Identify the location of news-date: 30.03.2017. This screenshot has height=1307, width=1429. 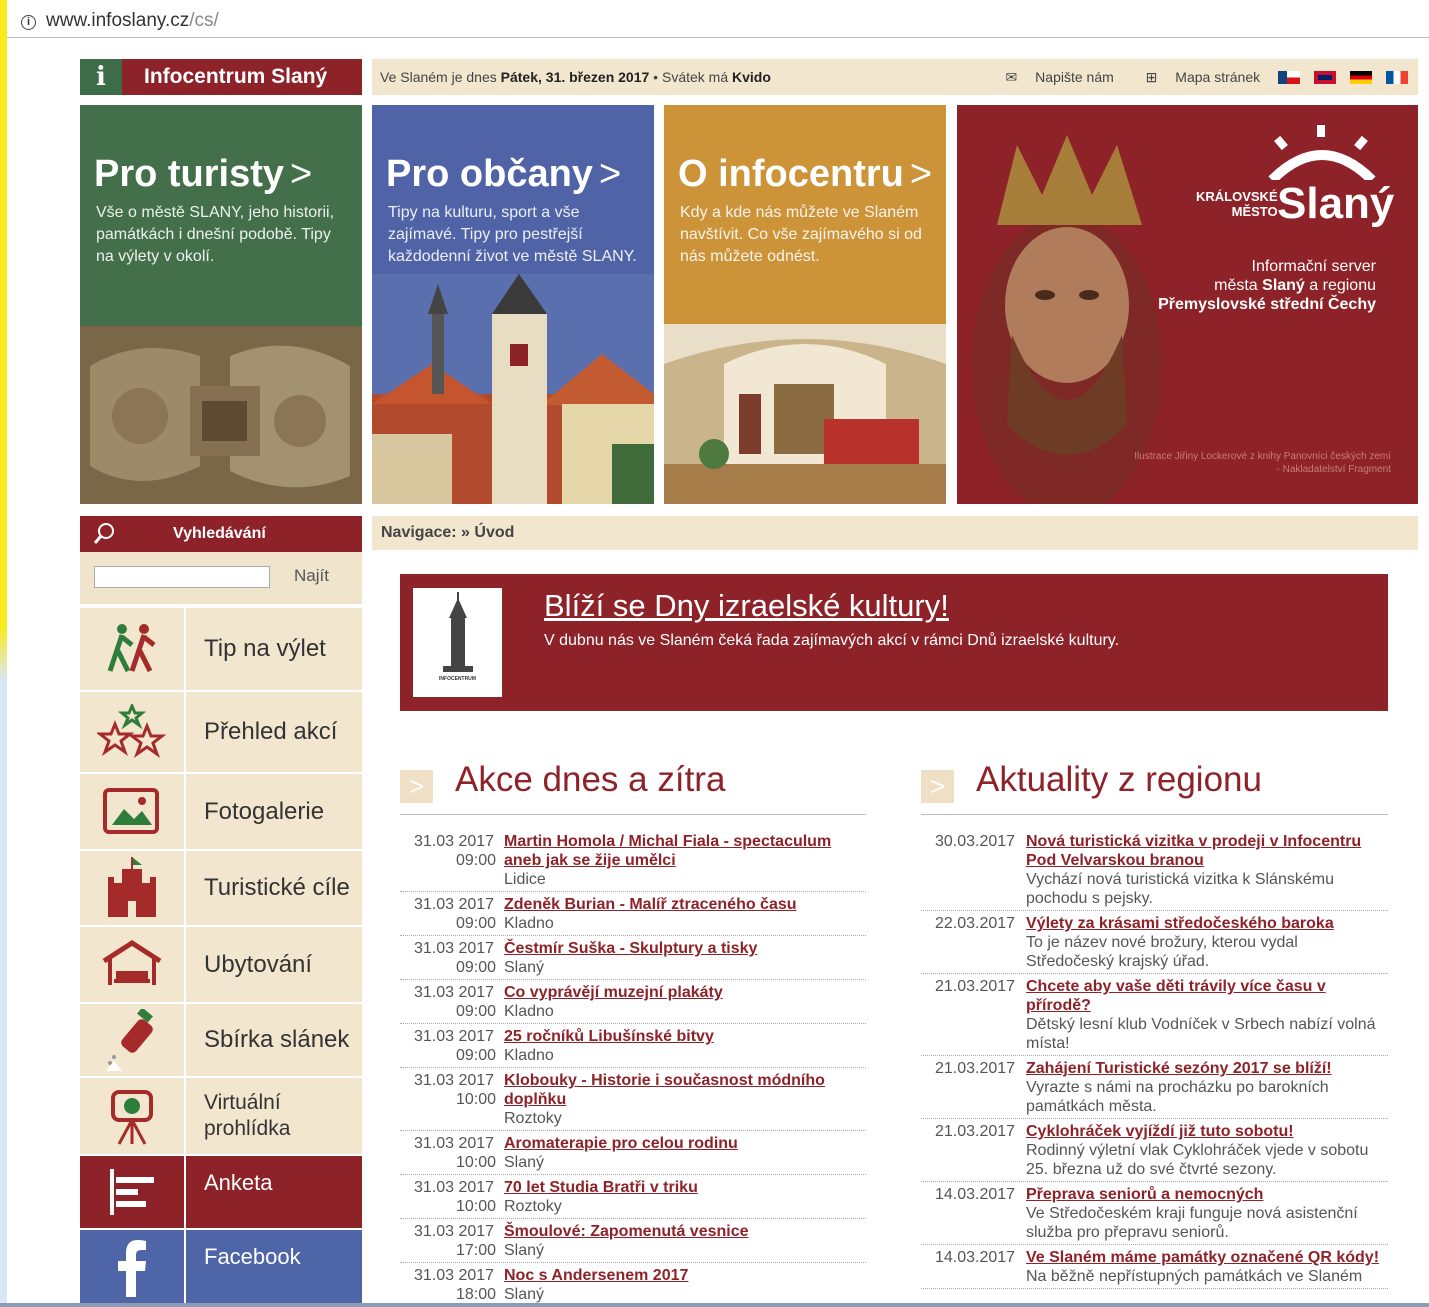
(975, 841).